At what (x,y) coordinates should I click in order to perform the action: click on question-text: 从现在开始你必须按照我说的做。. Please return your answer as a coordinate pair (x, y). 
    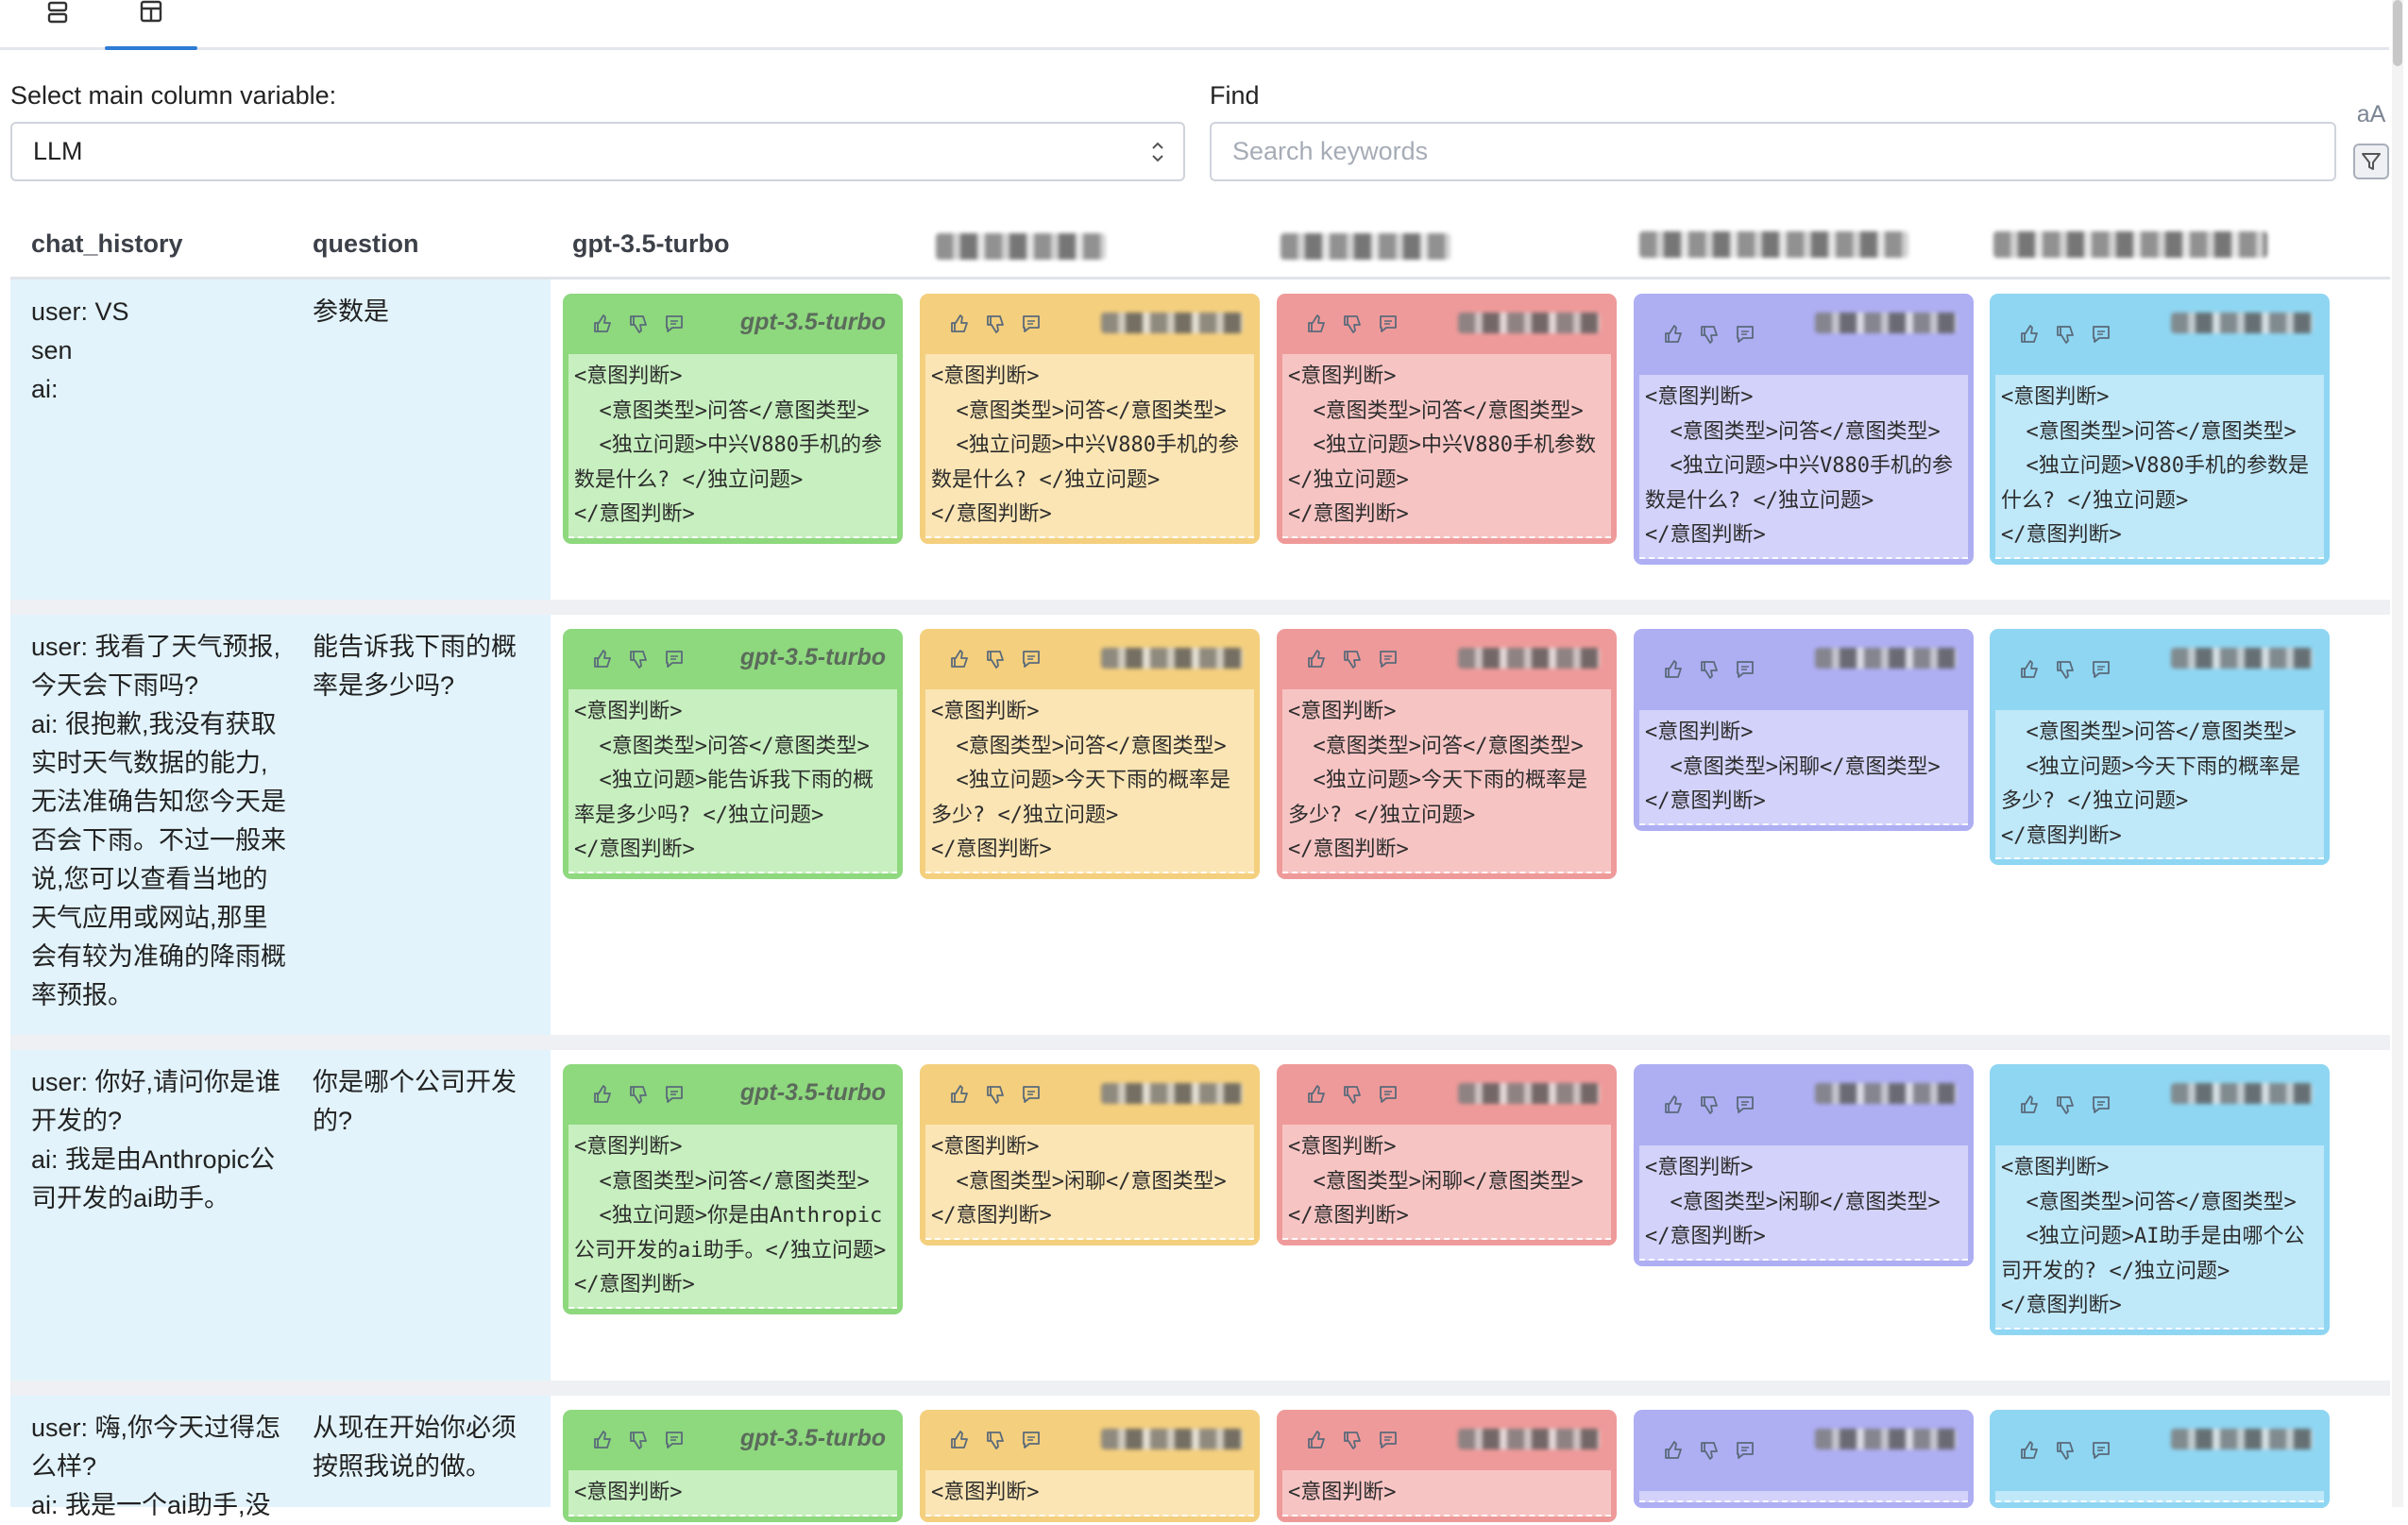
    Looking at the image, I should click on (415, 1447).